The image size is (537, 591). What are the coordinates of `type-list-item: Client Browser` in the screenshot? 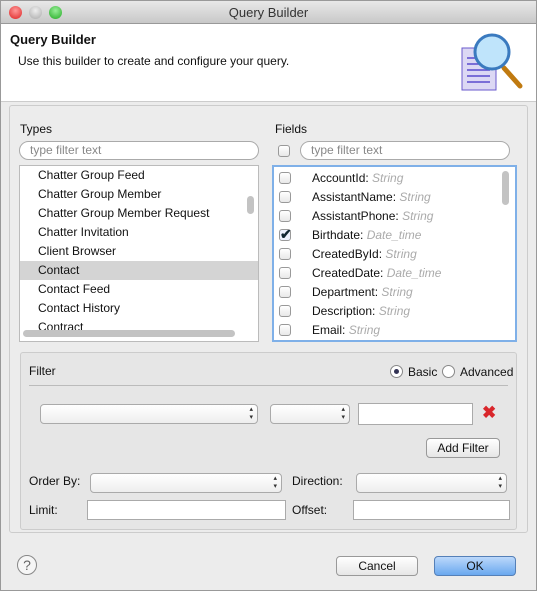 It's located at (139, 251).